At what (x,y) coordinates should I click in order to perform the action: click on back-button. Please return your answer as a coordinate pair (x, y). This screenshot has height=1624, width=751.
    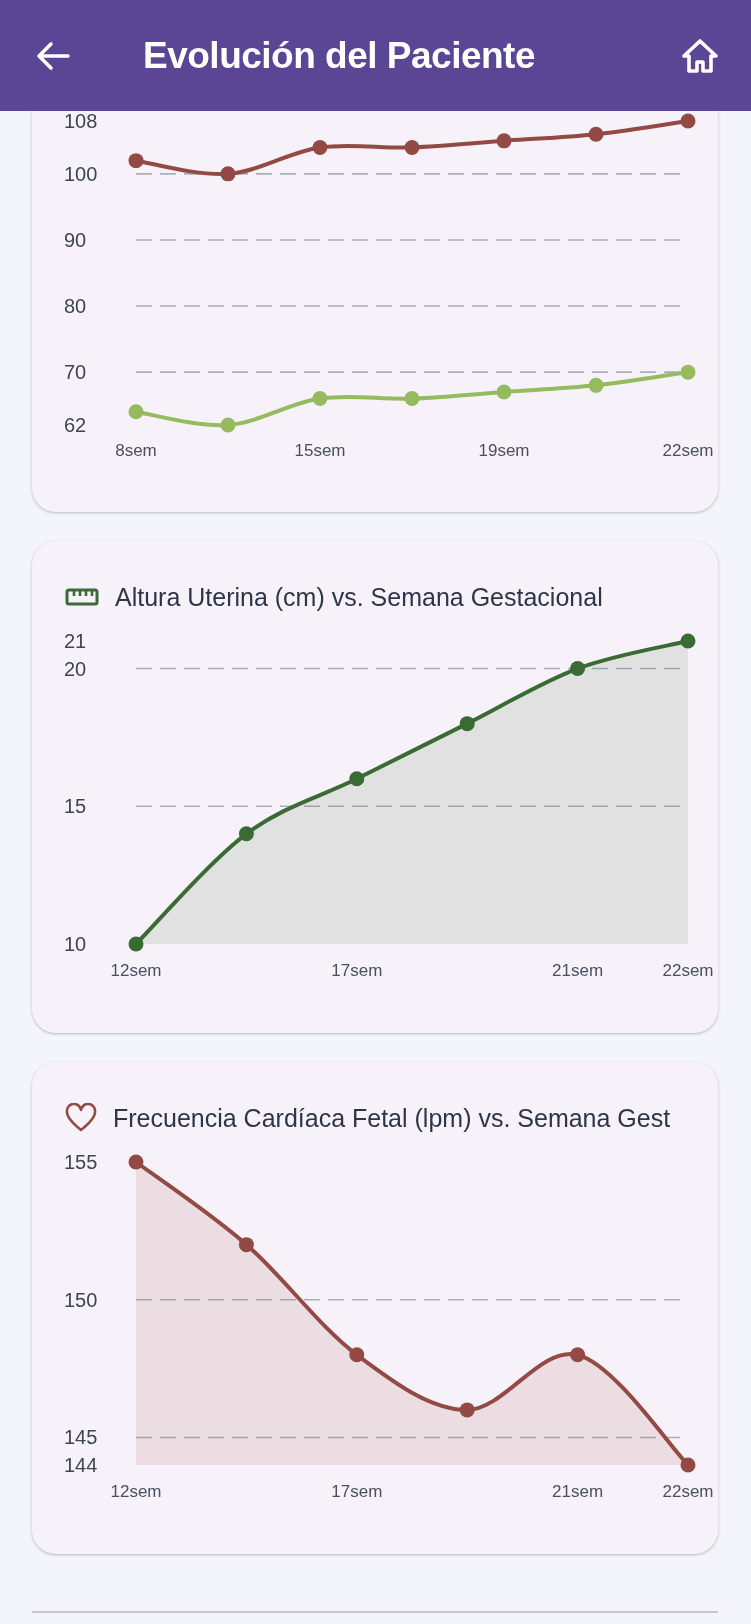
    Looking at the image, I should click on (53, 55).